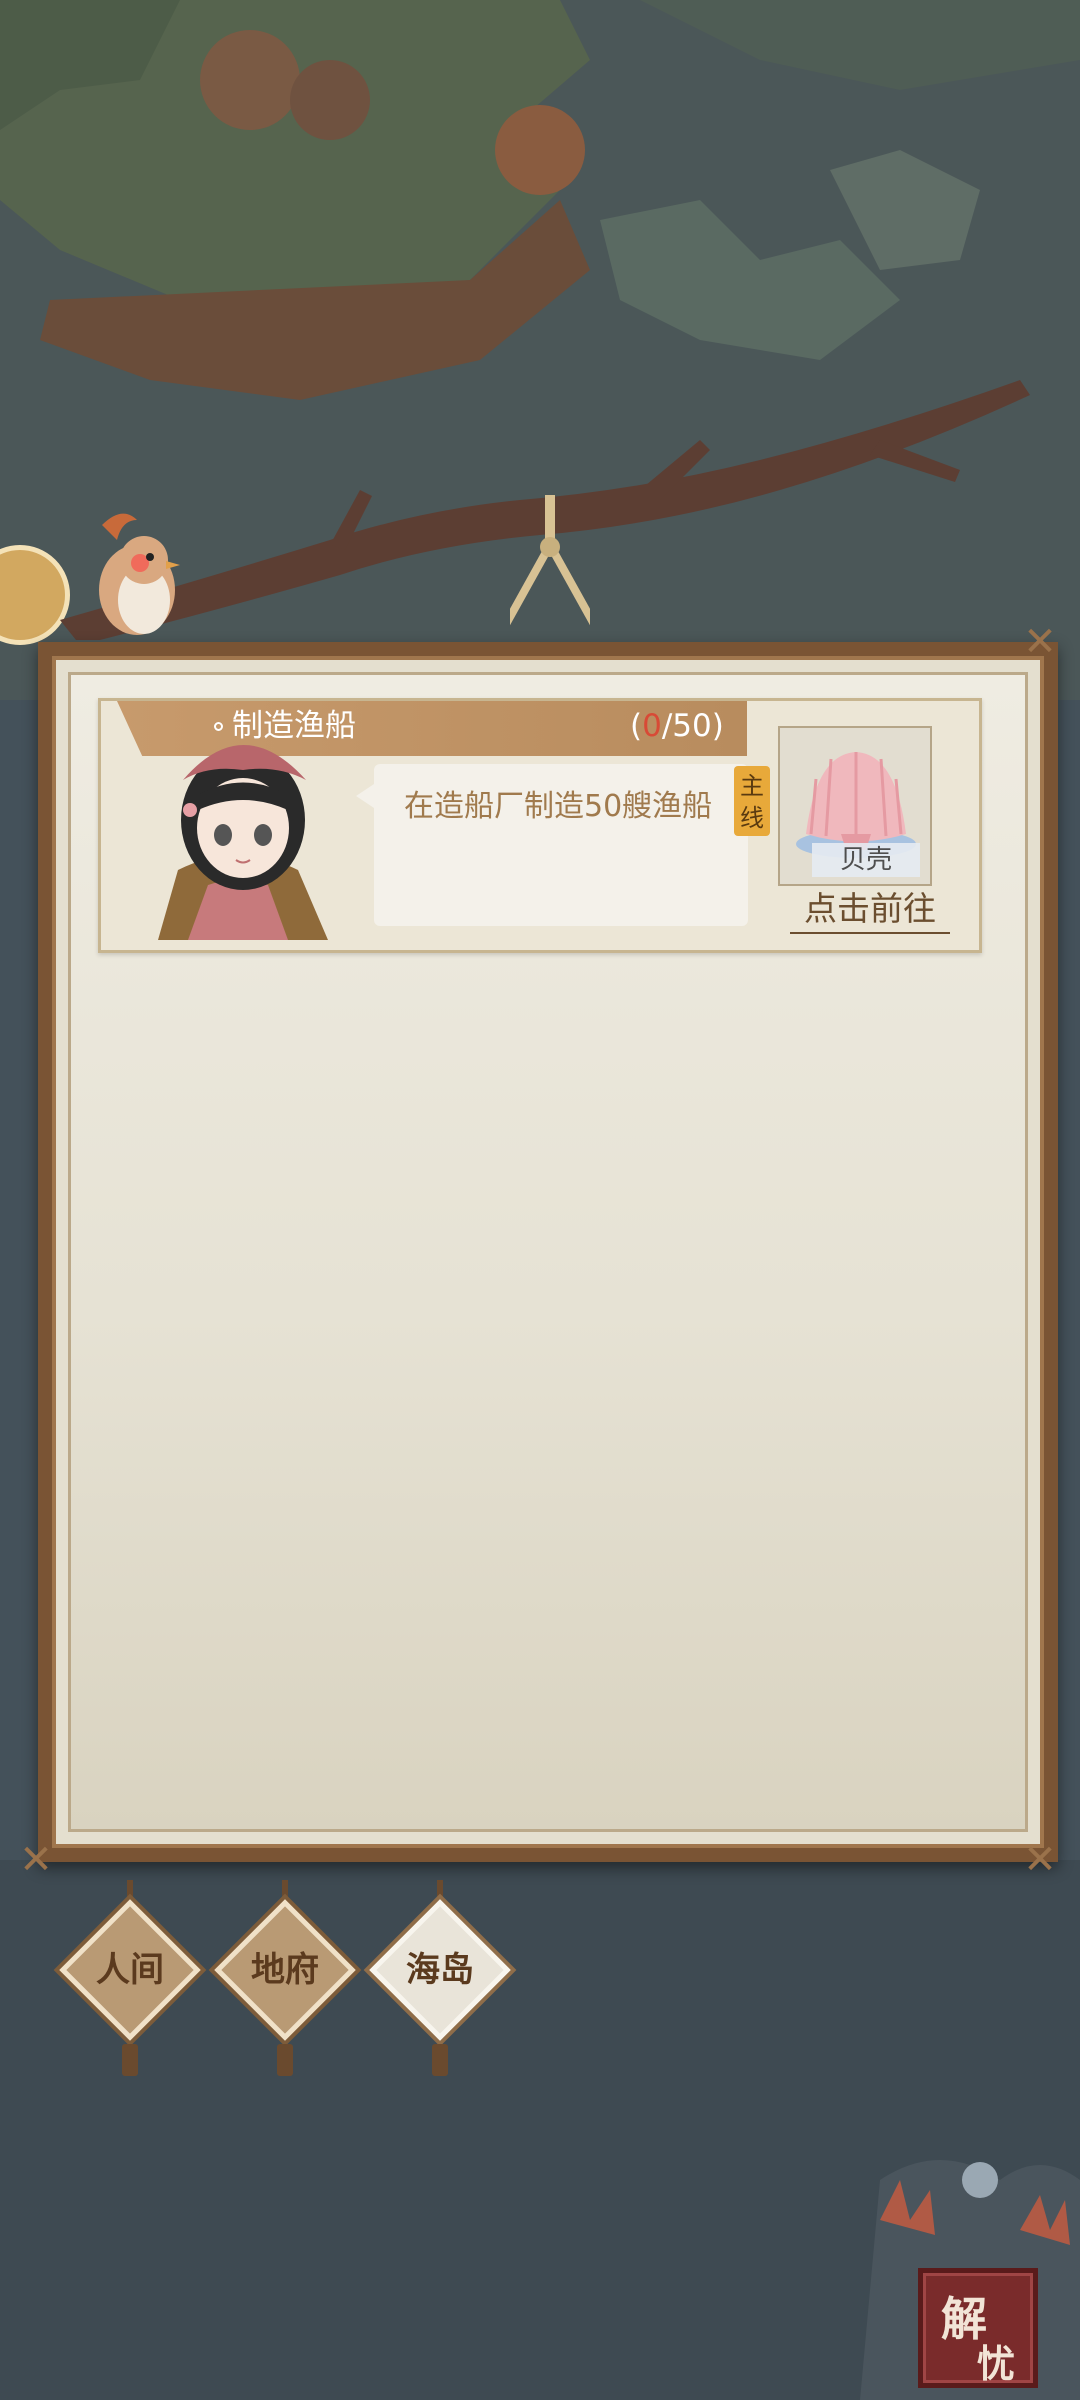 The height and width of the screenshot is (2400, 1080). What do you see at coordinates (870, 910) in the screenshot?
I see `goto-button: 点击前往` at bounding box center [870, 910].